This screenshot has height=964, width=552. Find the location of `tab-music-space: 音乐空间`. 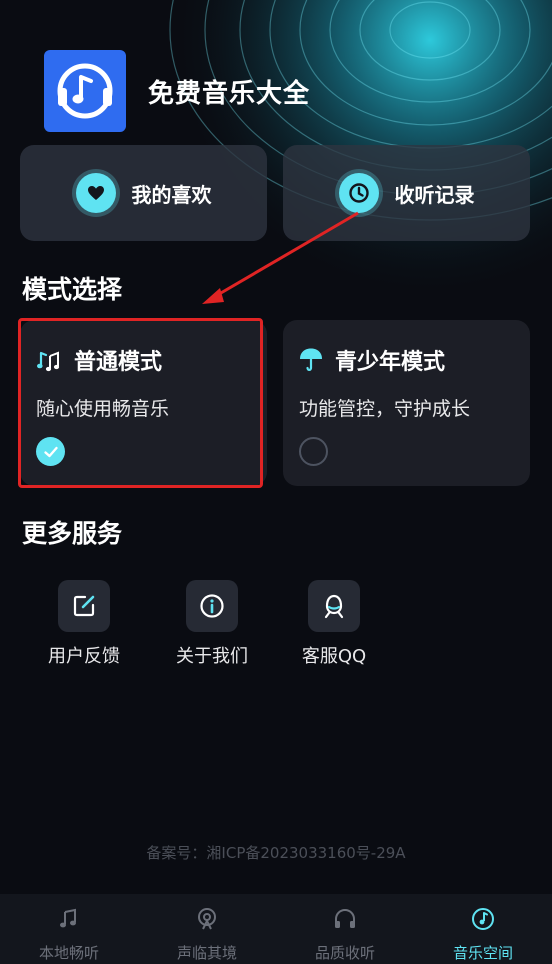

tab-music-space: 音乐空间 is located at coordinates (483, 929).